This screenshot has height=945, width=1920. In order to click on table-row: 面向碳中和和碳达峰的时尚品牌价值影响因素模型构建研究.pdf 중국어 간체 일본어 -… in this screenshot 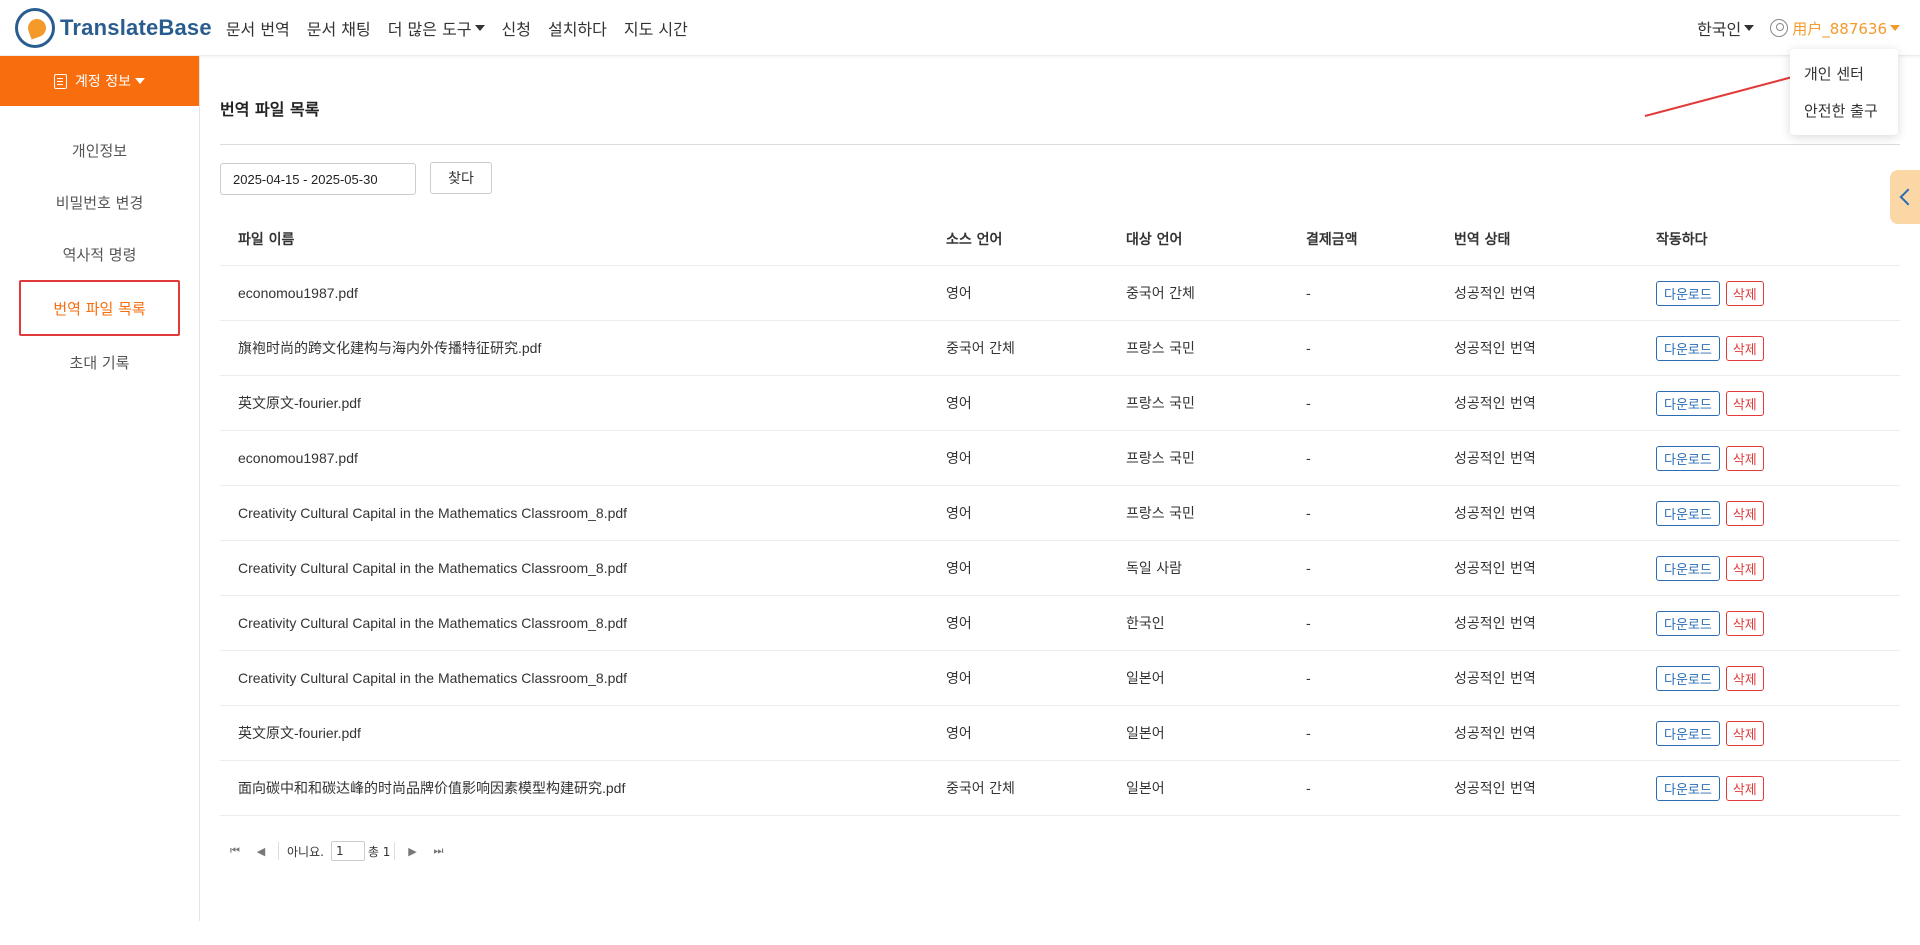, I will do `click(1060, 788)`.